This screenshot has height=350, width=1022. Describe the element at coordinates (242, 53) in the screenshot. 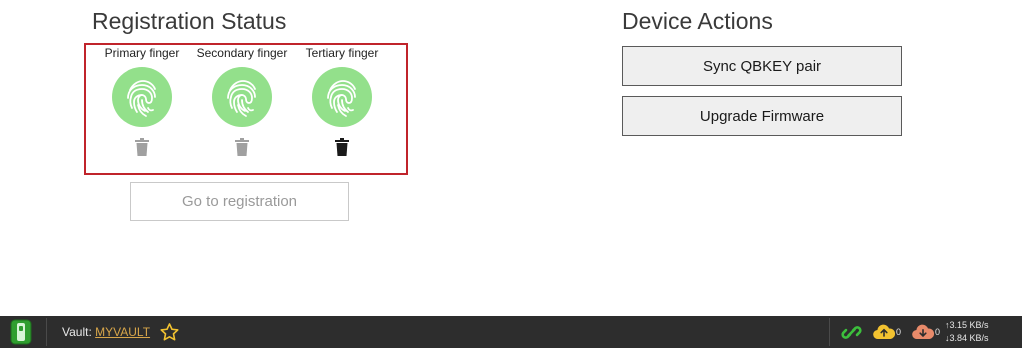

I see `finger-label-secondary: Secondary finger` at that location.